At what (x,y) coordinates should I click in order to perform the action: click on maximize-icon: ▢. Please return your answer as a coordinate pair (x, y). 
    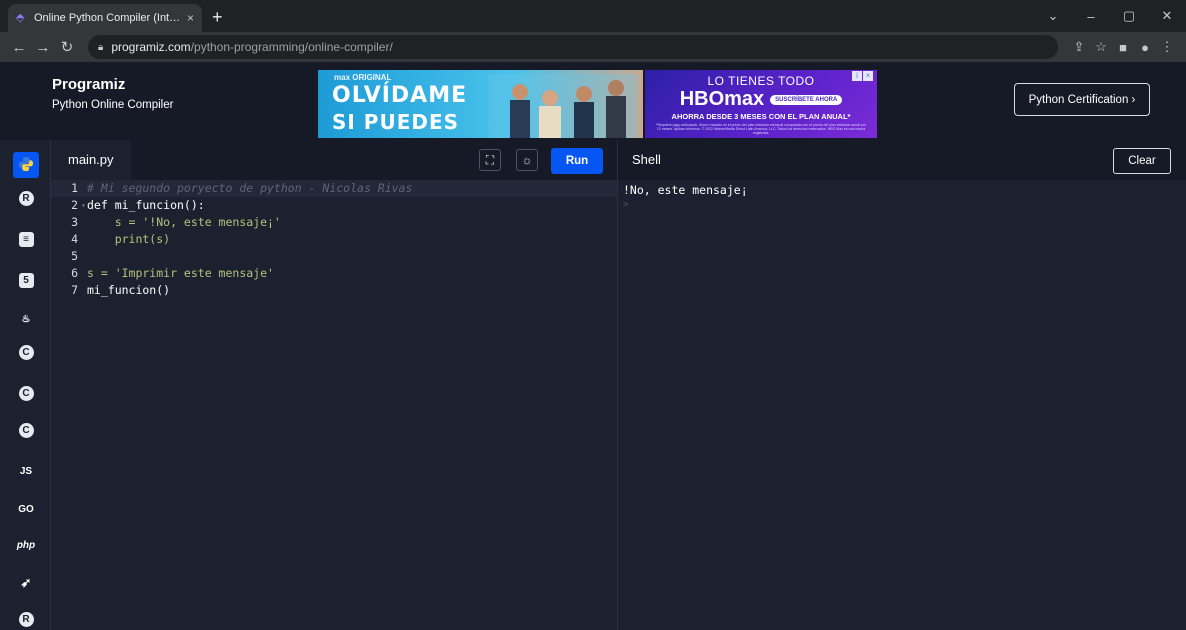
    Looking at the image, I should click on (1129, 16).